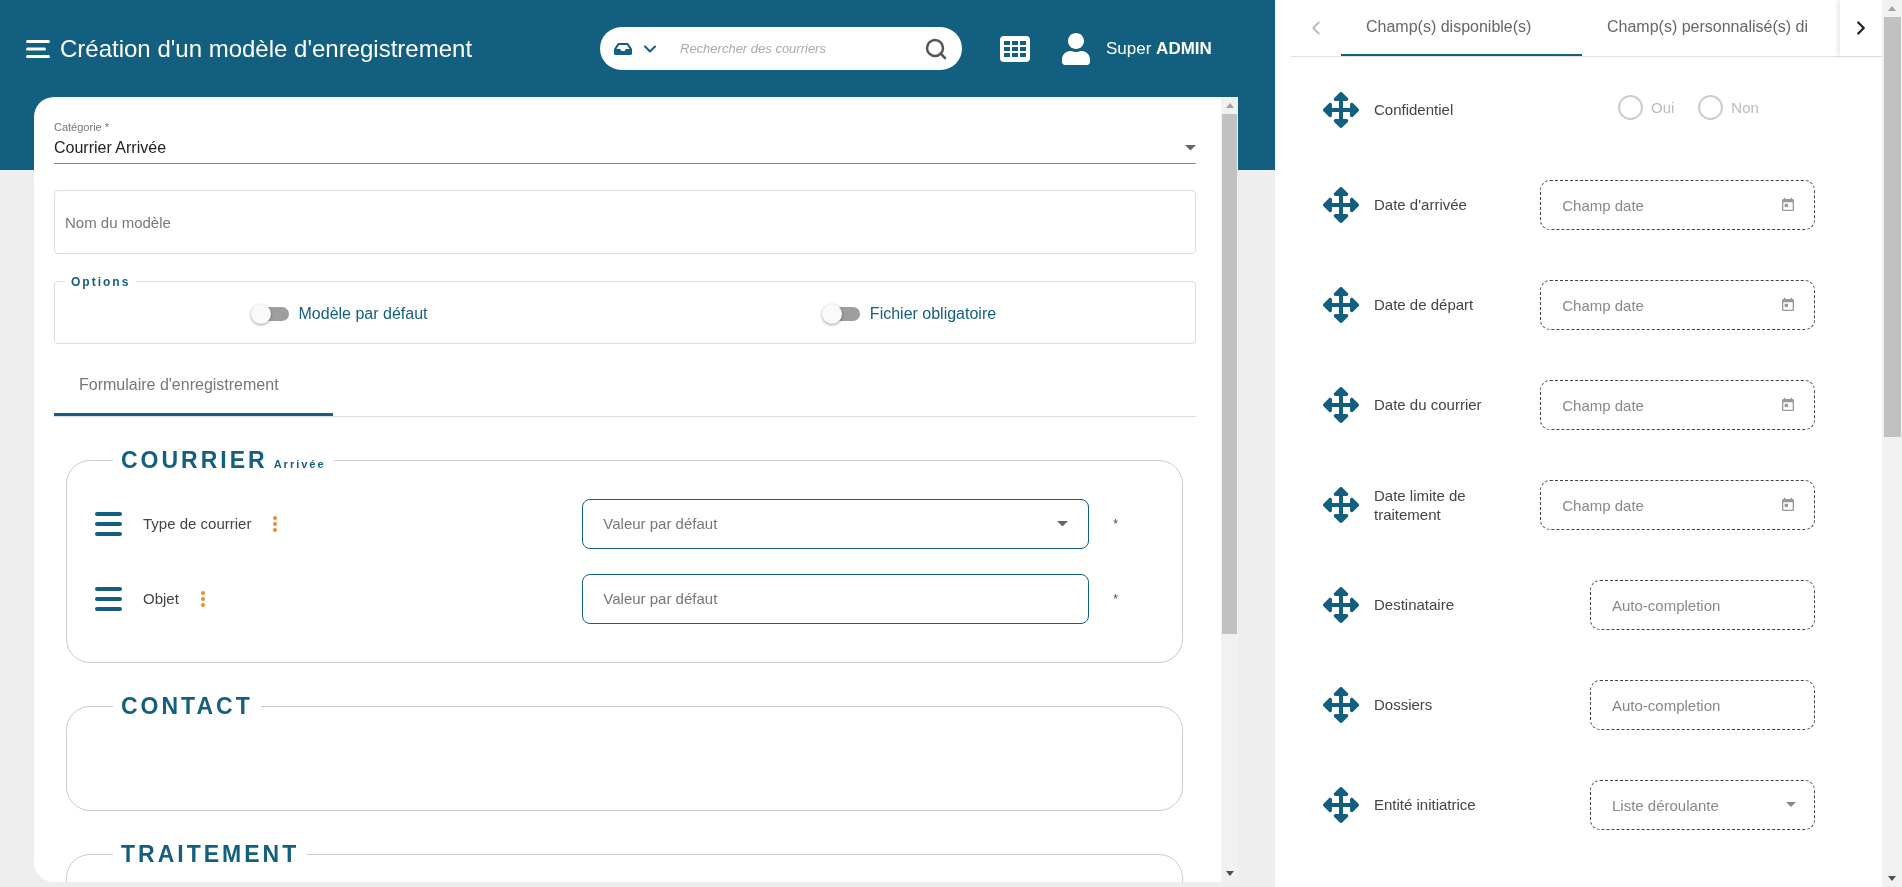 Image resolution: width=1902 pixels, height=887 pixels. What do you see at coordinates (1159, 48) in the screenshot?
I see `user-name: Super ADMIN` at bounding box center [1159, 48].